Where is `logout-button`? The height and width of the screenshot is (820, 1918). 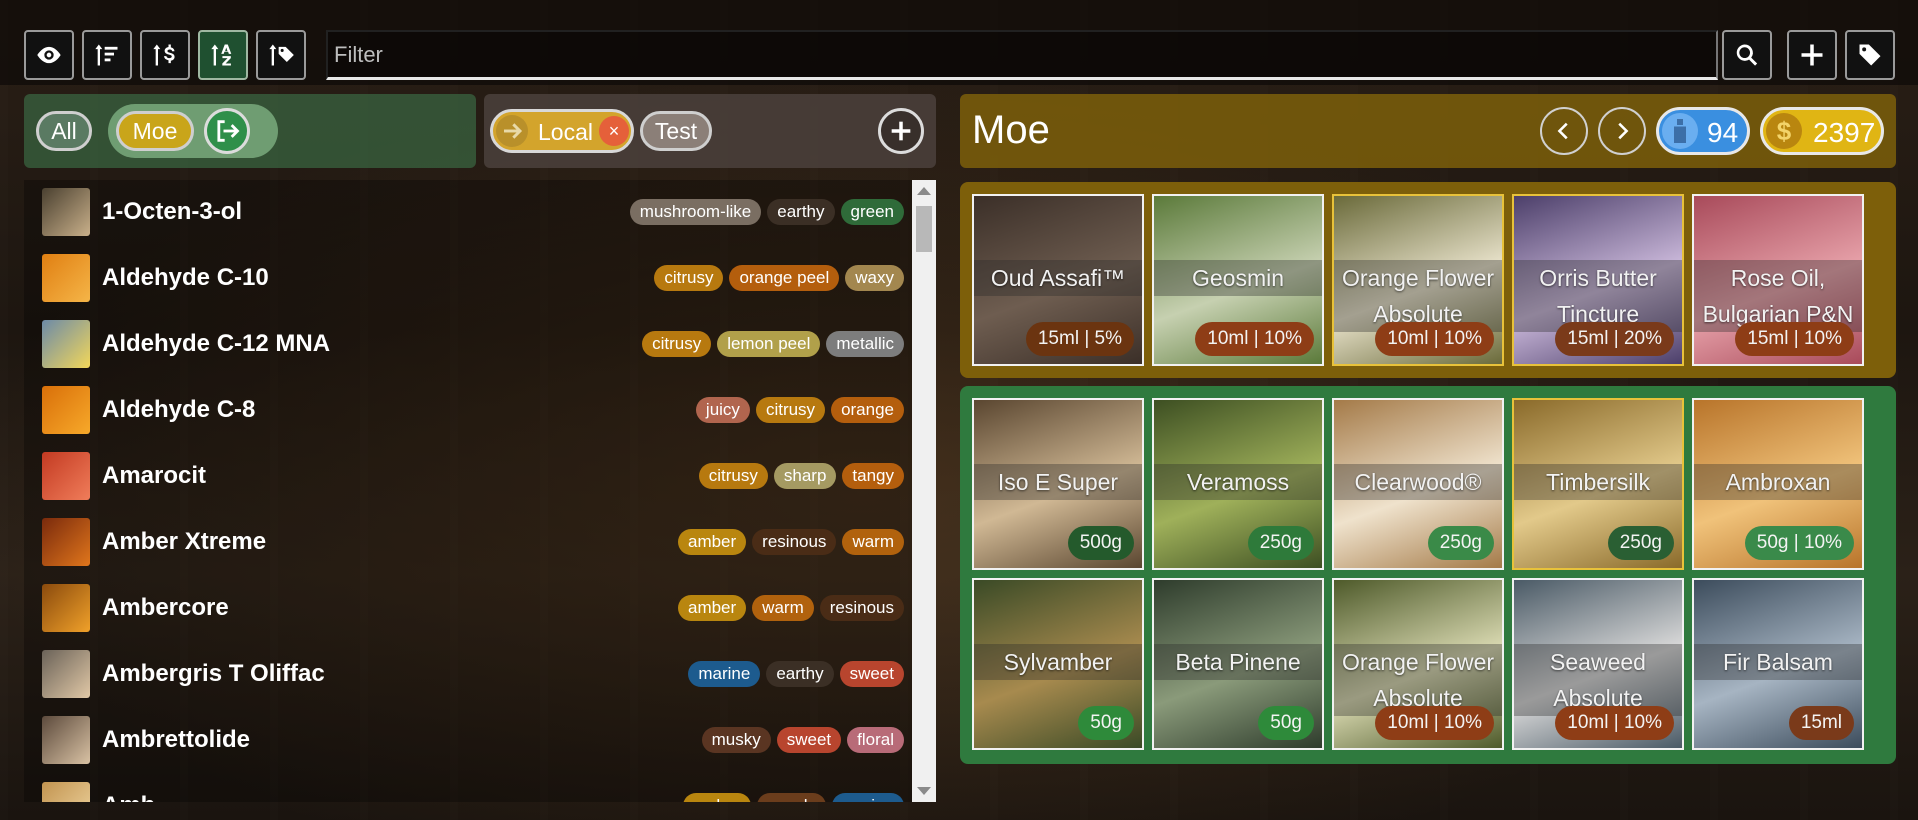 logout-button is located at coordinates (227, 131).